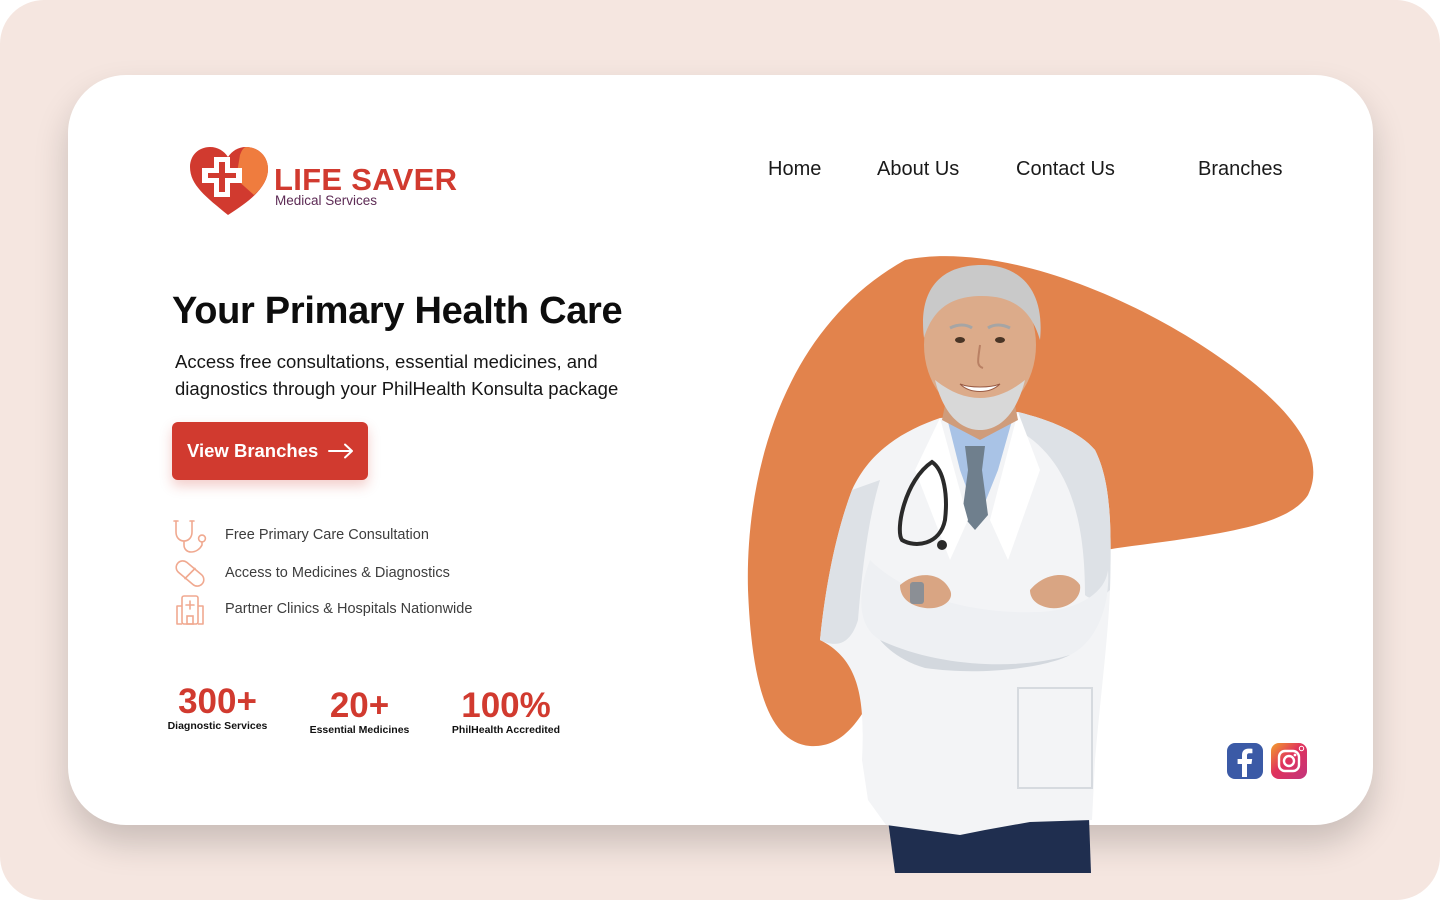 Image resolution: width=1440 pixels, height=900 pixels. I want to click on stat-diagnostic-services: 300+ Diagnostic Services, so click(217, 708).